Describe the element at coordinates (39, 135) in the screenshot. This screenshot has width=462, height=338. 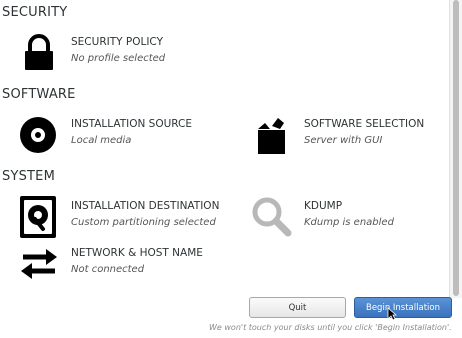
I see `disc-icon` at that location.